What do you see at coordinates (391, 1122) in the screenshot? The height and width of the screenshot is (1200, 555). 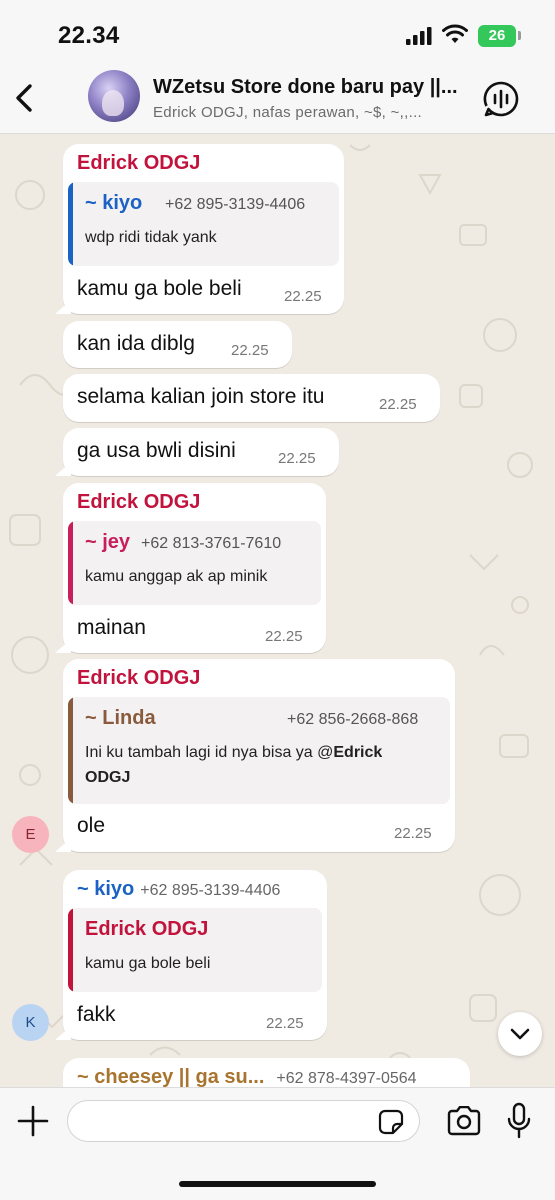 I see `sticker-icon` at bounding box center [391, 1122].